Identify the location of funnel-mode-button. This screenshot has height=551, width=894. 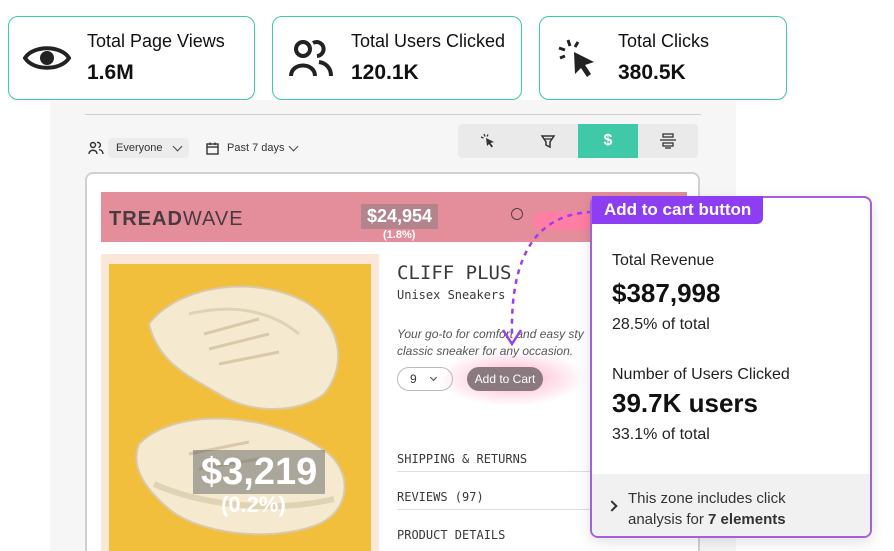
(548, 141).